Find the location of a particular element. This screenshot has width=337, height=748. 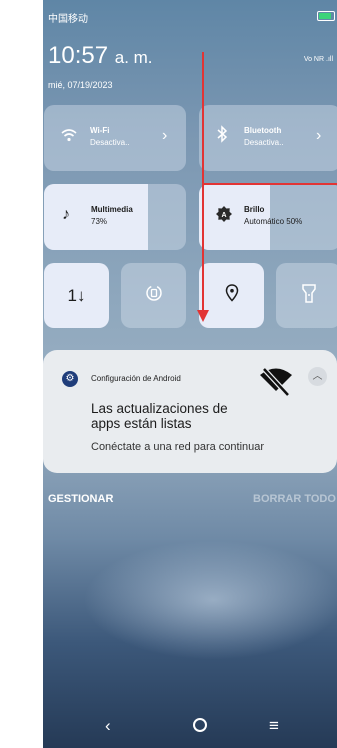

highlight-box-left is located at coordinates (203, 216).